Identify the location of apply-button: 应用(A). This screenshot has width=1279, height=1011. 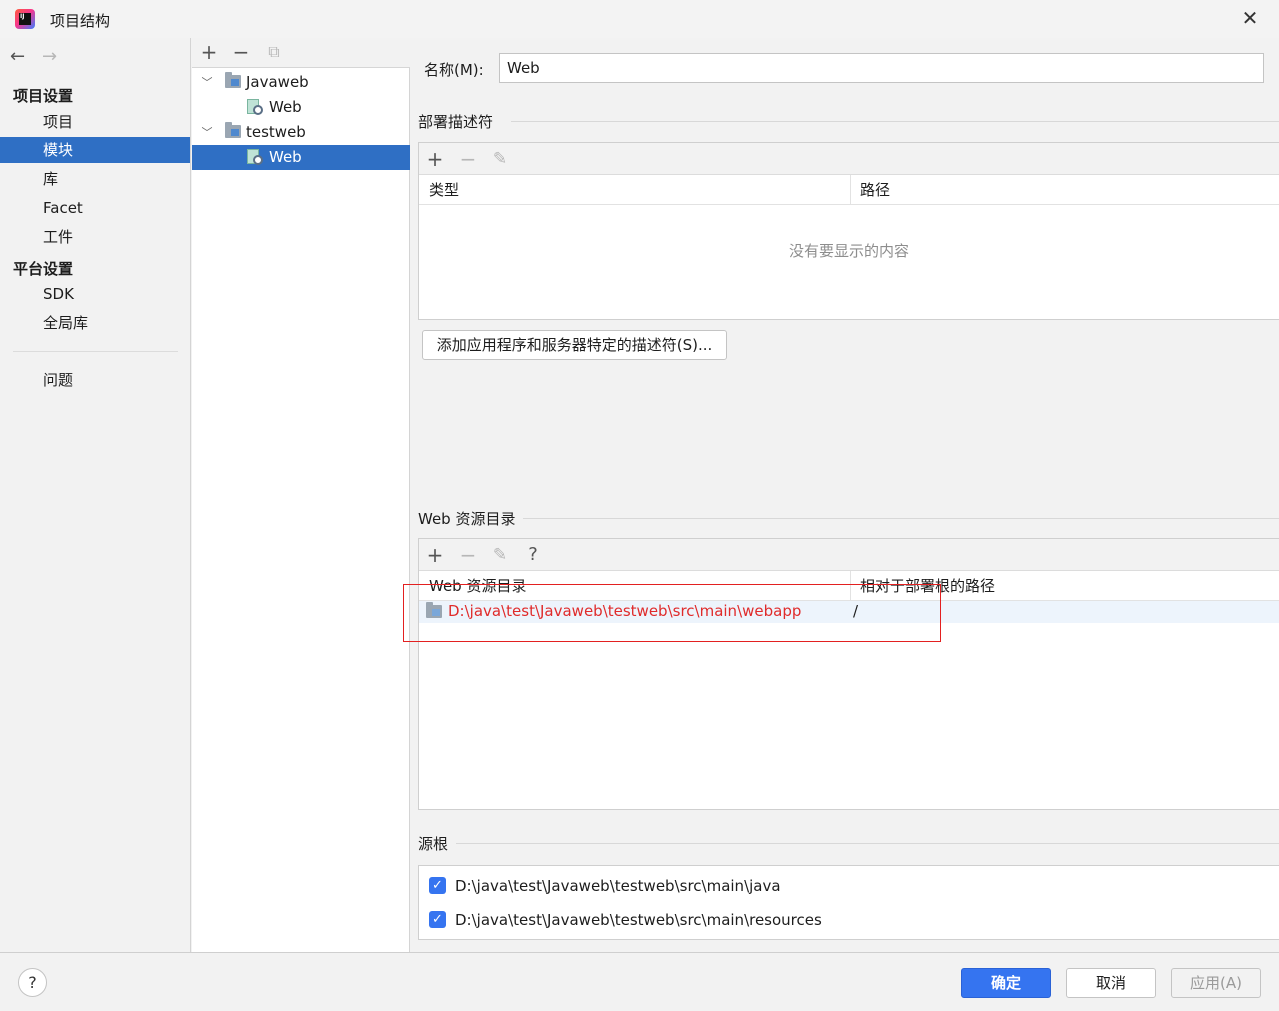
(1216, 983).